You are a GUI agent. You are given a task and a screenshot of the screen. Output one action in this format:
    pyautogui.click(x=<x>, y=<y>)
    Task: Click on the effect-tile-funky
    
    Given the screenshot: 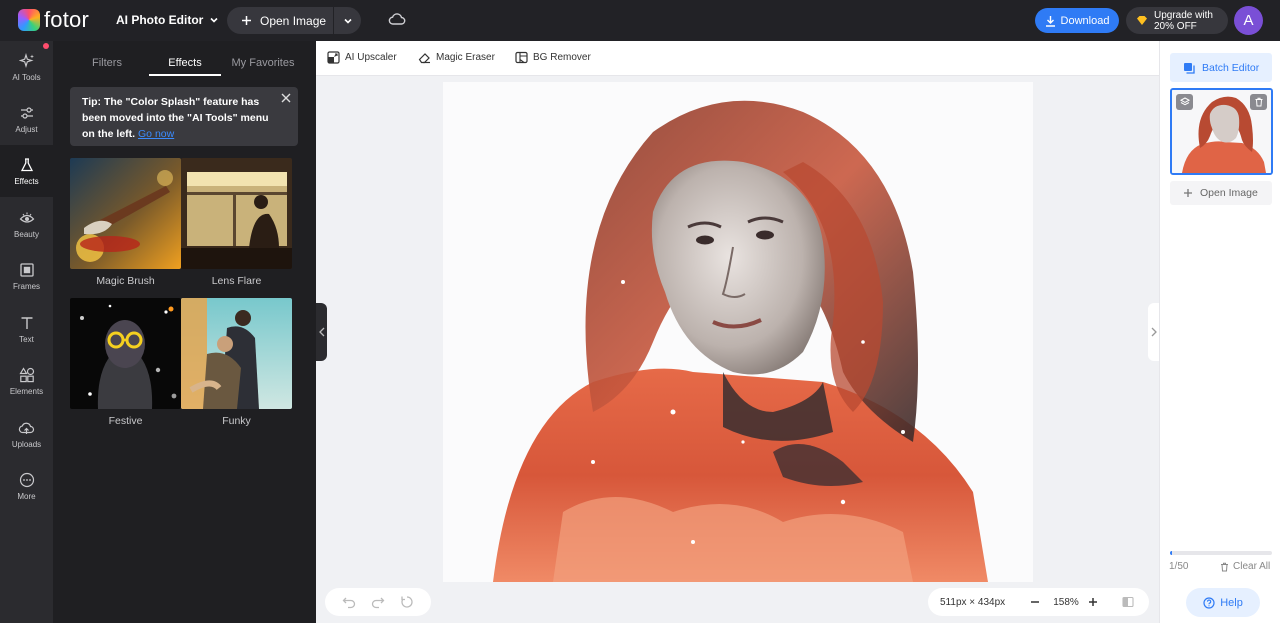 What is the action you would take?
    pyautogui.click(x=236, y=353)
    